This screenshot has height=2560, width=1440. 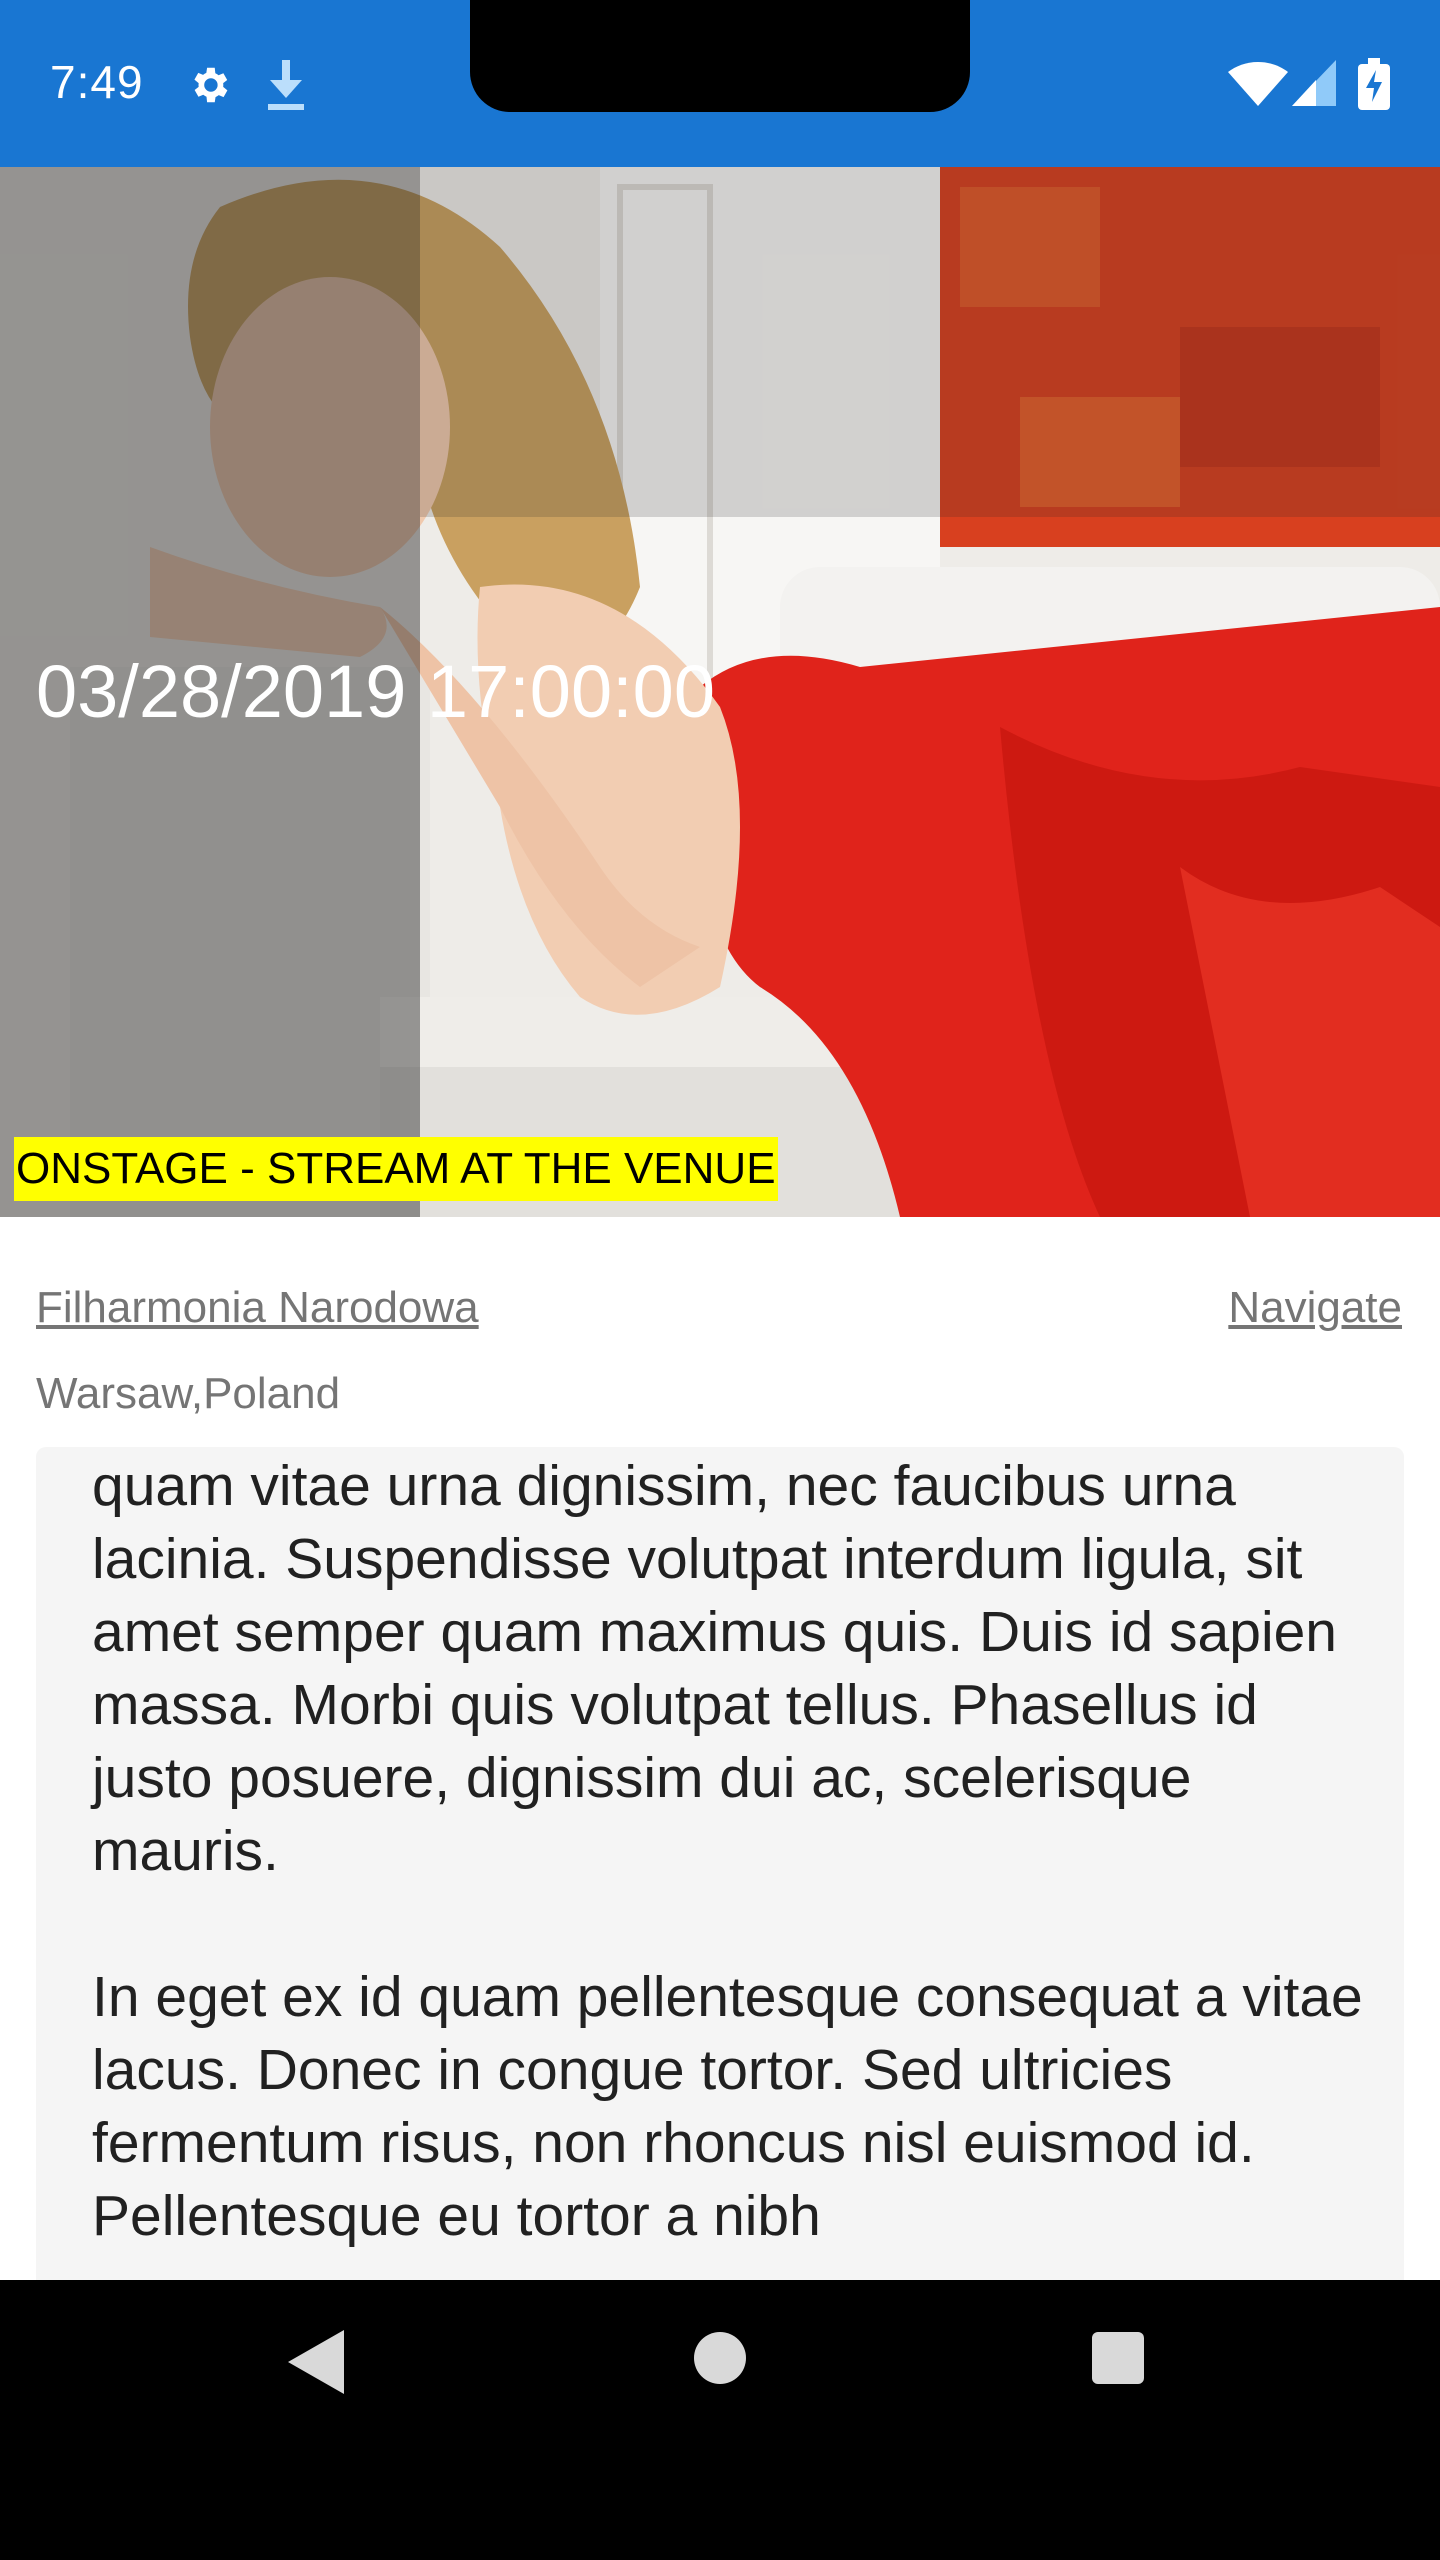 I want to click on back-icon, so click(x=316, y=2362).